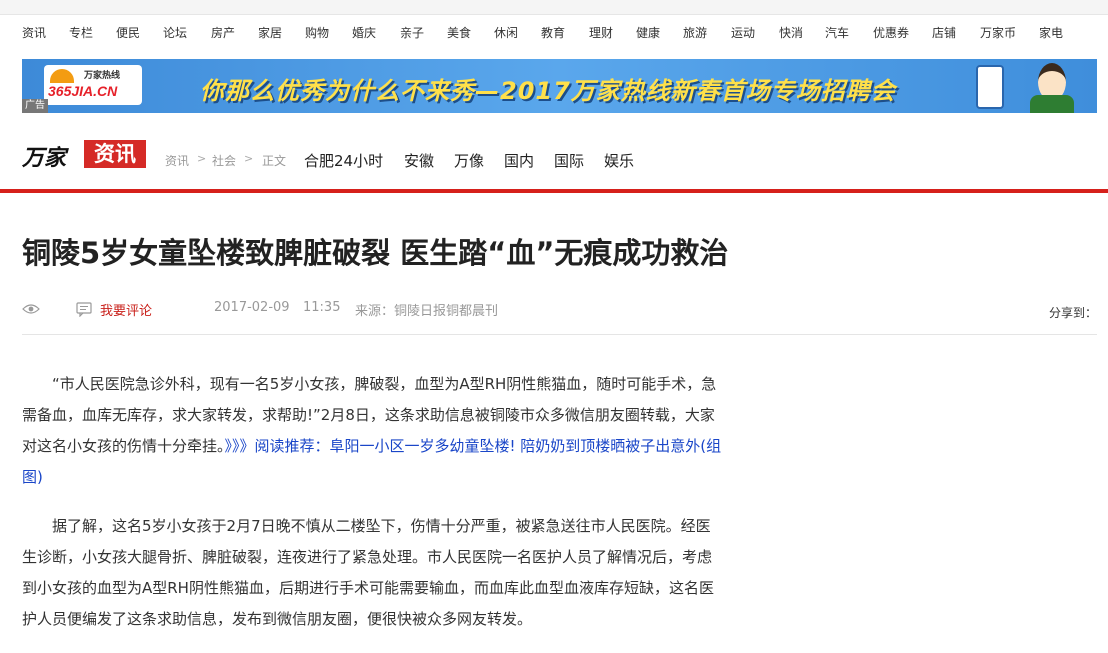 The image size is (1108, 653). What do you see at coordinates (569, 160) in the screenshot?
I see `channel-international: 国际` at bounding box center [569, 160].